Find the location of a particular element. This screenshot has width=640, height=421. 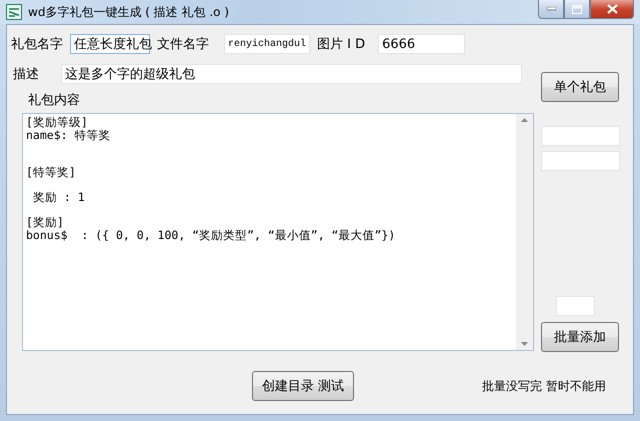

batch-add-button: 批量添加 is located at coordinates (580, 337).